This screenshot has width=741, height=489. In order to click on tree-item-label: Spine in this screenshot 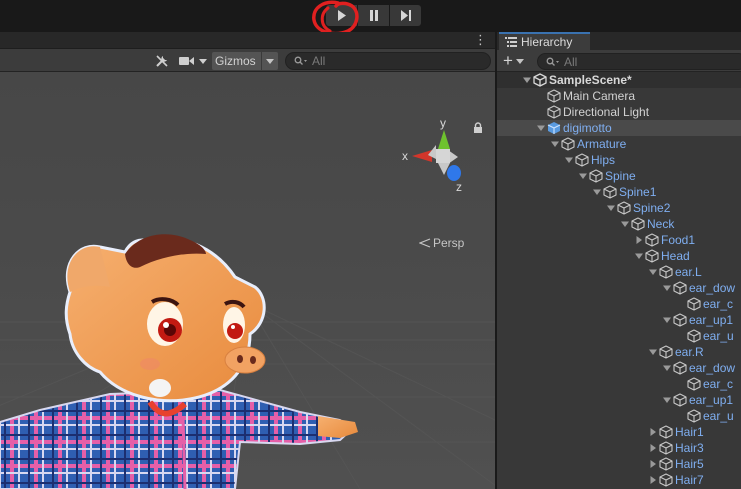, I will do `click(620, 176)`.